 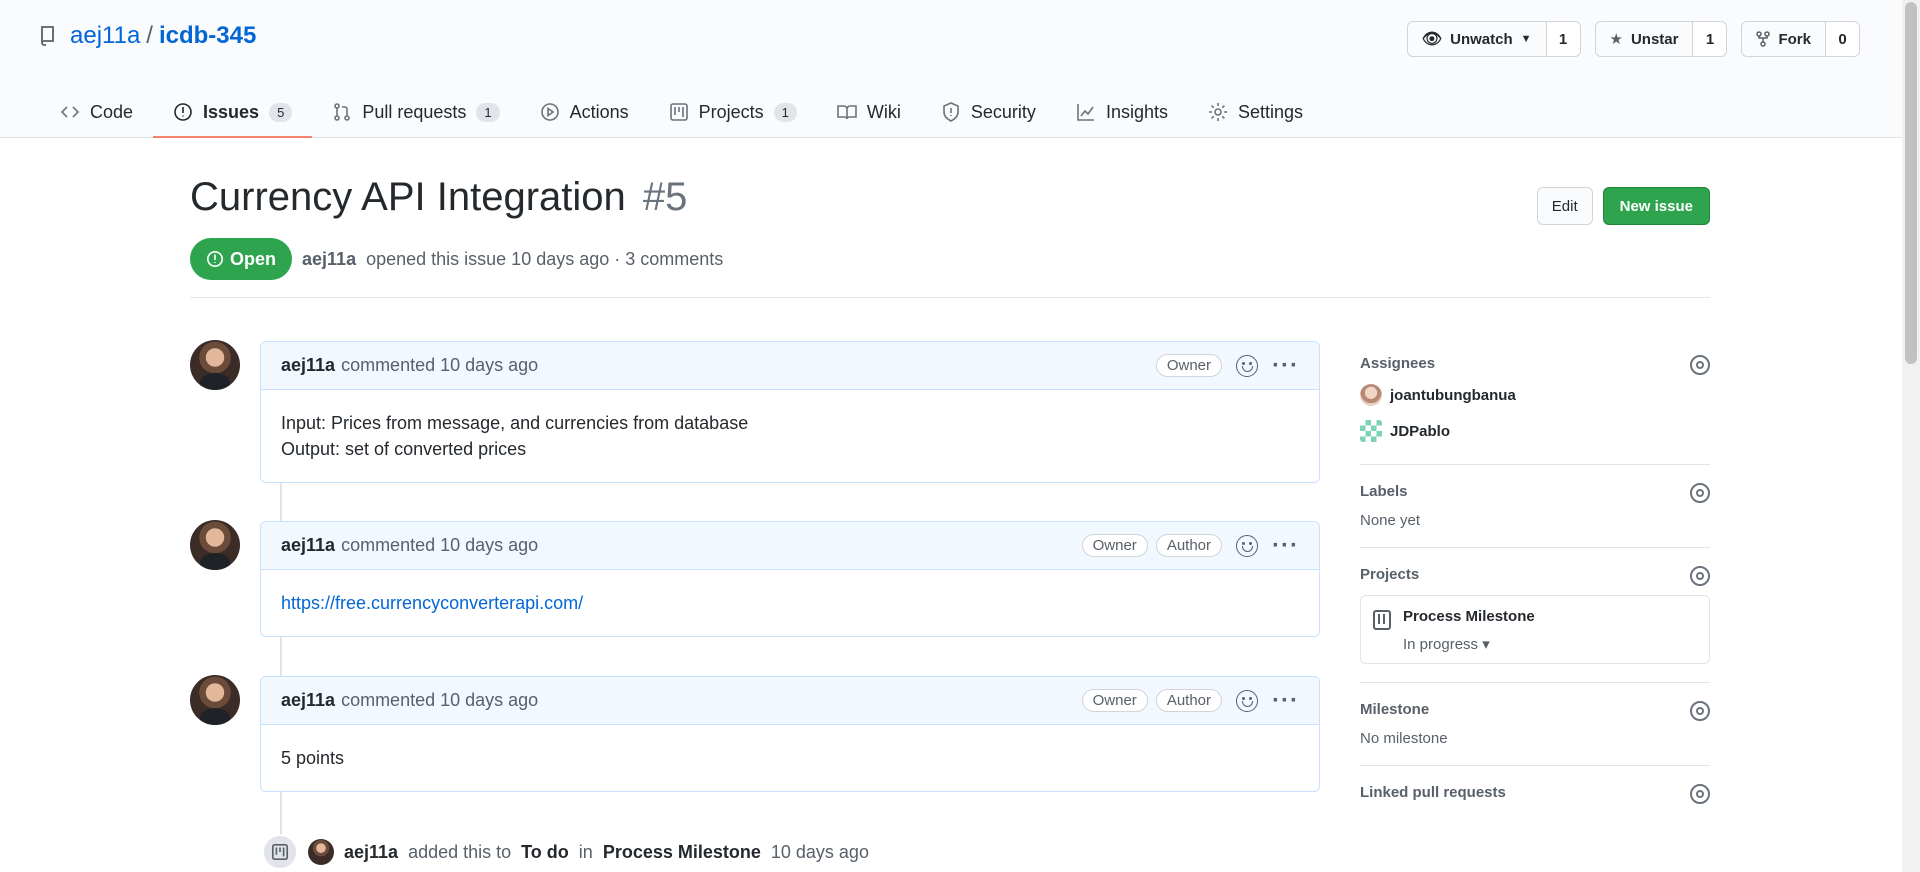 What do you see at coordinates (820, 852) in the screenshot?
I see `event-time: 10 days ago` at bounding box center [820, 852].